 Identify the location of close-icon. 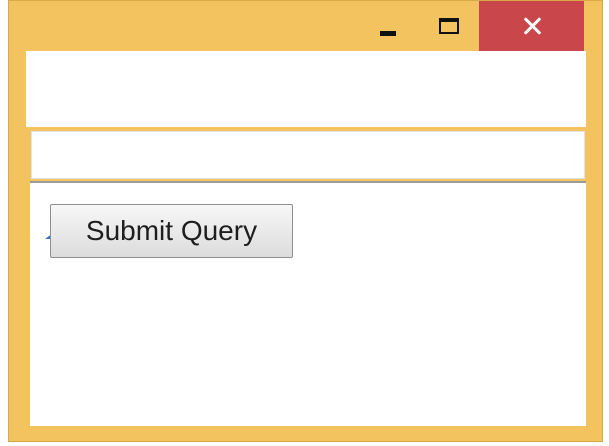
(532, 26).